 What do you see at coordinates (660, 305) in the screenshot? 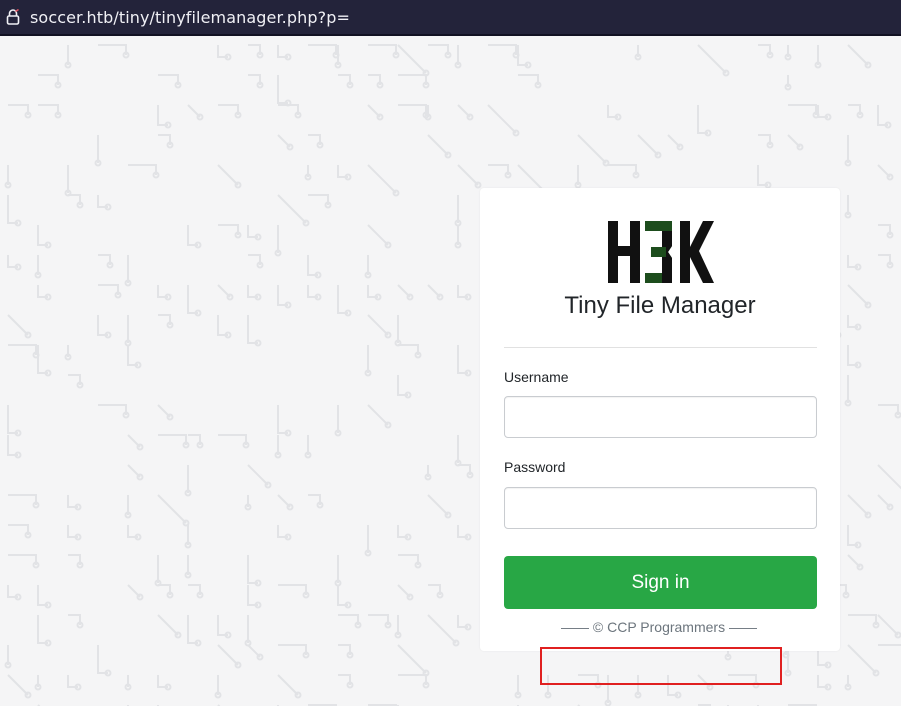
I see `app-title: Tiny File Manager` at bounding box center [660, 305].